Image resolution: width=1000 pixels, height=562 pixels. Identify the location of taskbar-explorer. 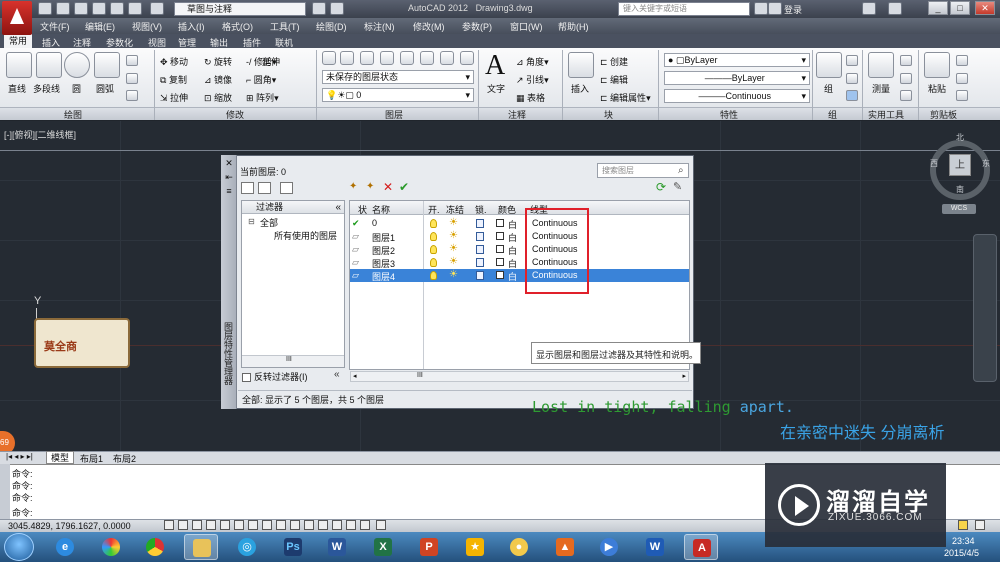
(201, 547).